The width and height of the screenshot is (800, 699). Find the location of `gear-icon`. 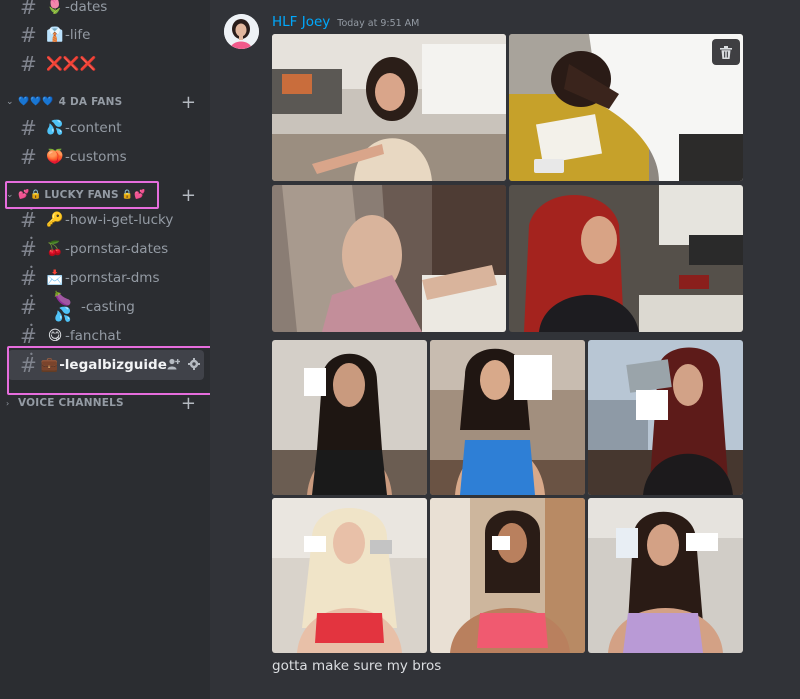

gear-icon is located at coordinates (193, 365).